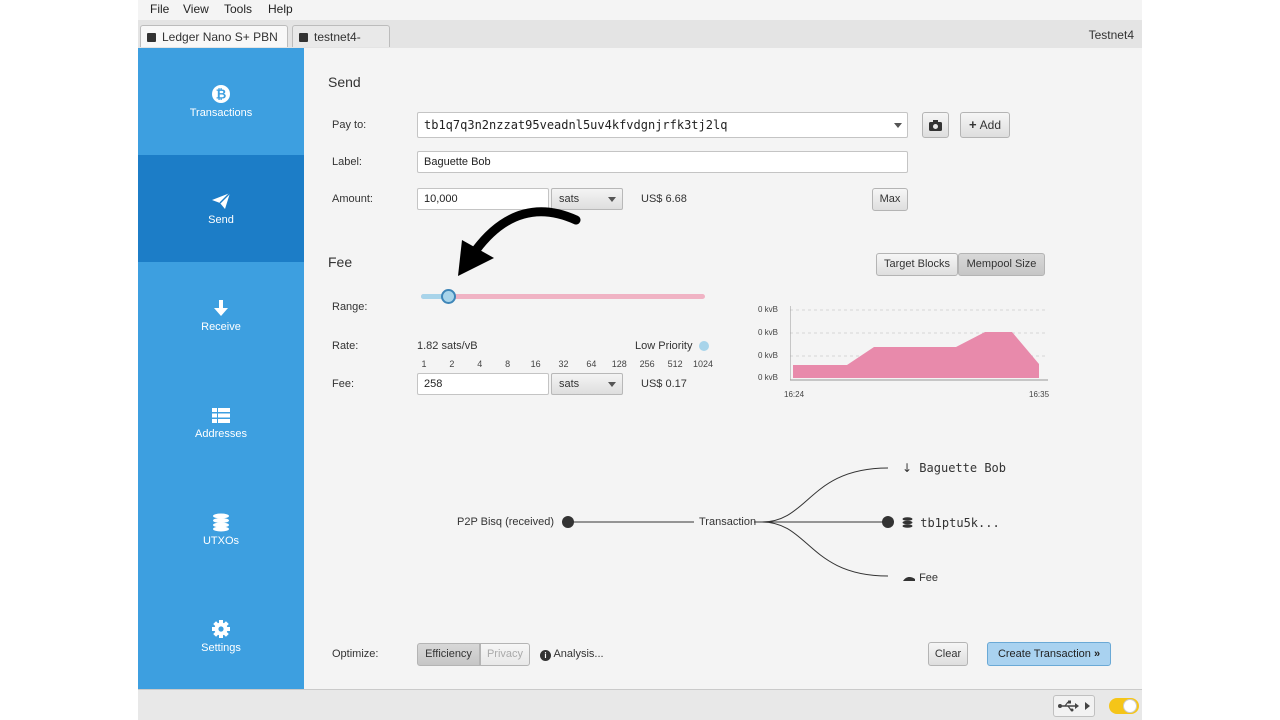 Image resolution: width=1280 pixels, height=720 pixels. I want to click on sidebar-item-receive: Receive, so click(221, 315).